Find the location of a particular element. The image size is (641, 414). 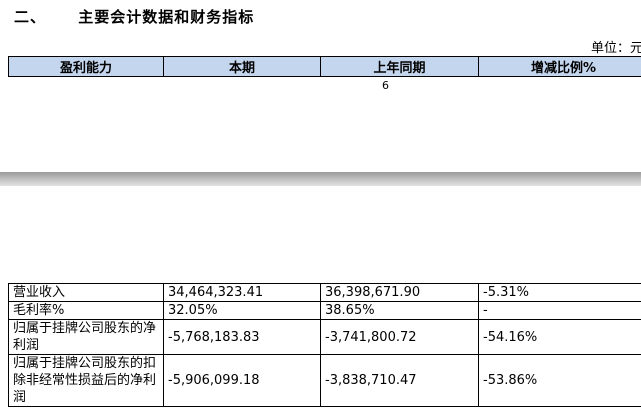

change-value: -54.16% is located at coordinates (559, 337).